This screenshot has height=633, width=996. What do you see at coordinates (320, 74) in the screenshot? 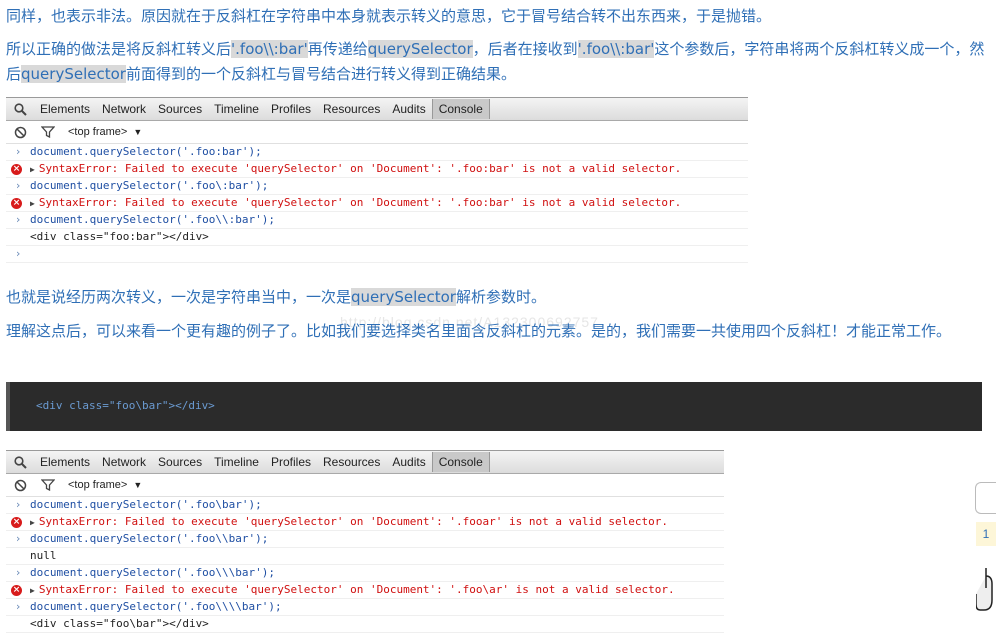
I see `p2-text-i: 前面得到的一个反斜杠与冒号结合进行转义得到正确结果。` at bounding box center [320, 74].